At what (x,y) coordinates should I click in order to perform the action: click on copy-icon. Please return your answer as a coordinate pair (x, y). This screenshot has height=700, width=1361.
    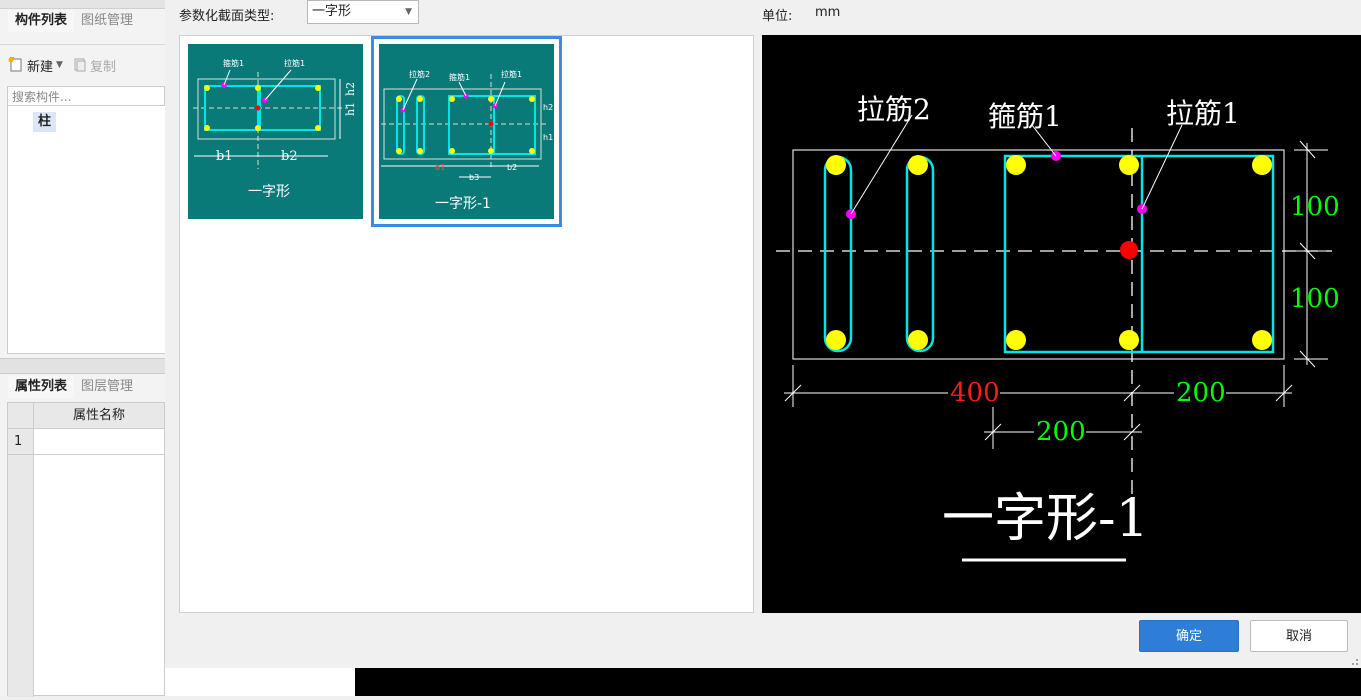
    Looking at the image, I should click on (80, 65).